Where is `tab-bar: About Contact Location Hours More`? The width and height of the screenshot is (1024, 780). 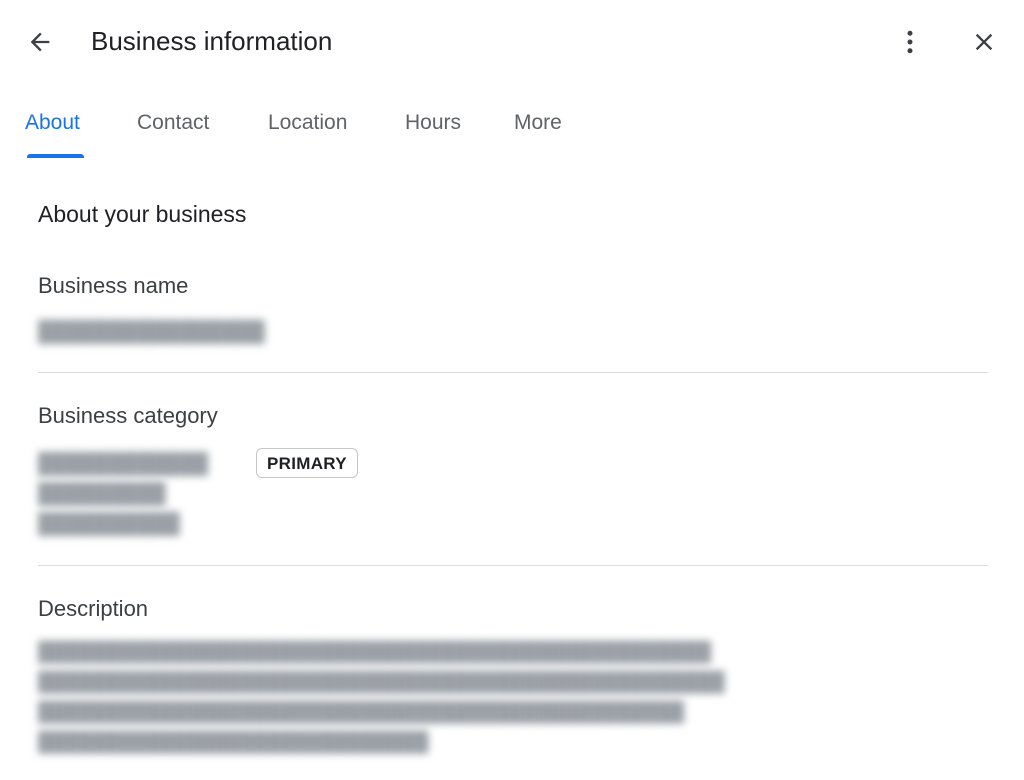
tab-bar: About Contact Location Hours More is located at coordinates (512, 129).